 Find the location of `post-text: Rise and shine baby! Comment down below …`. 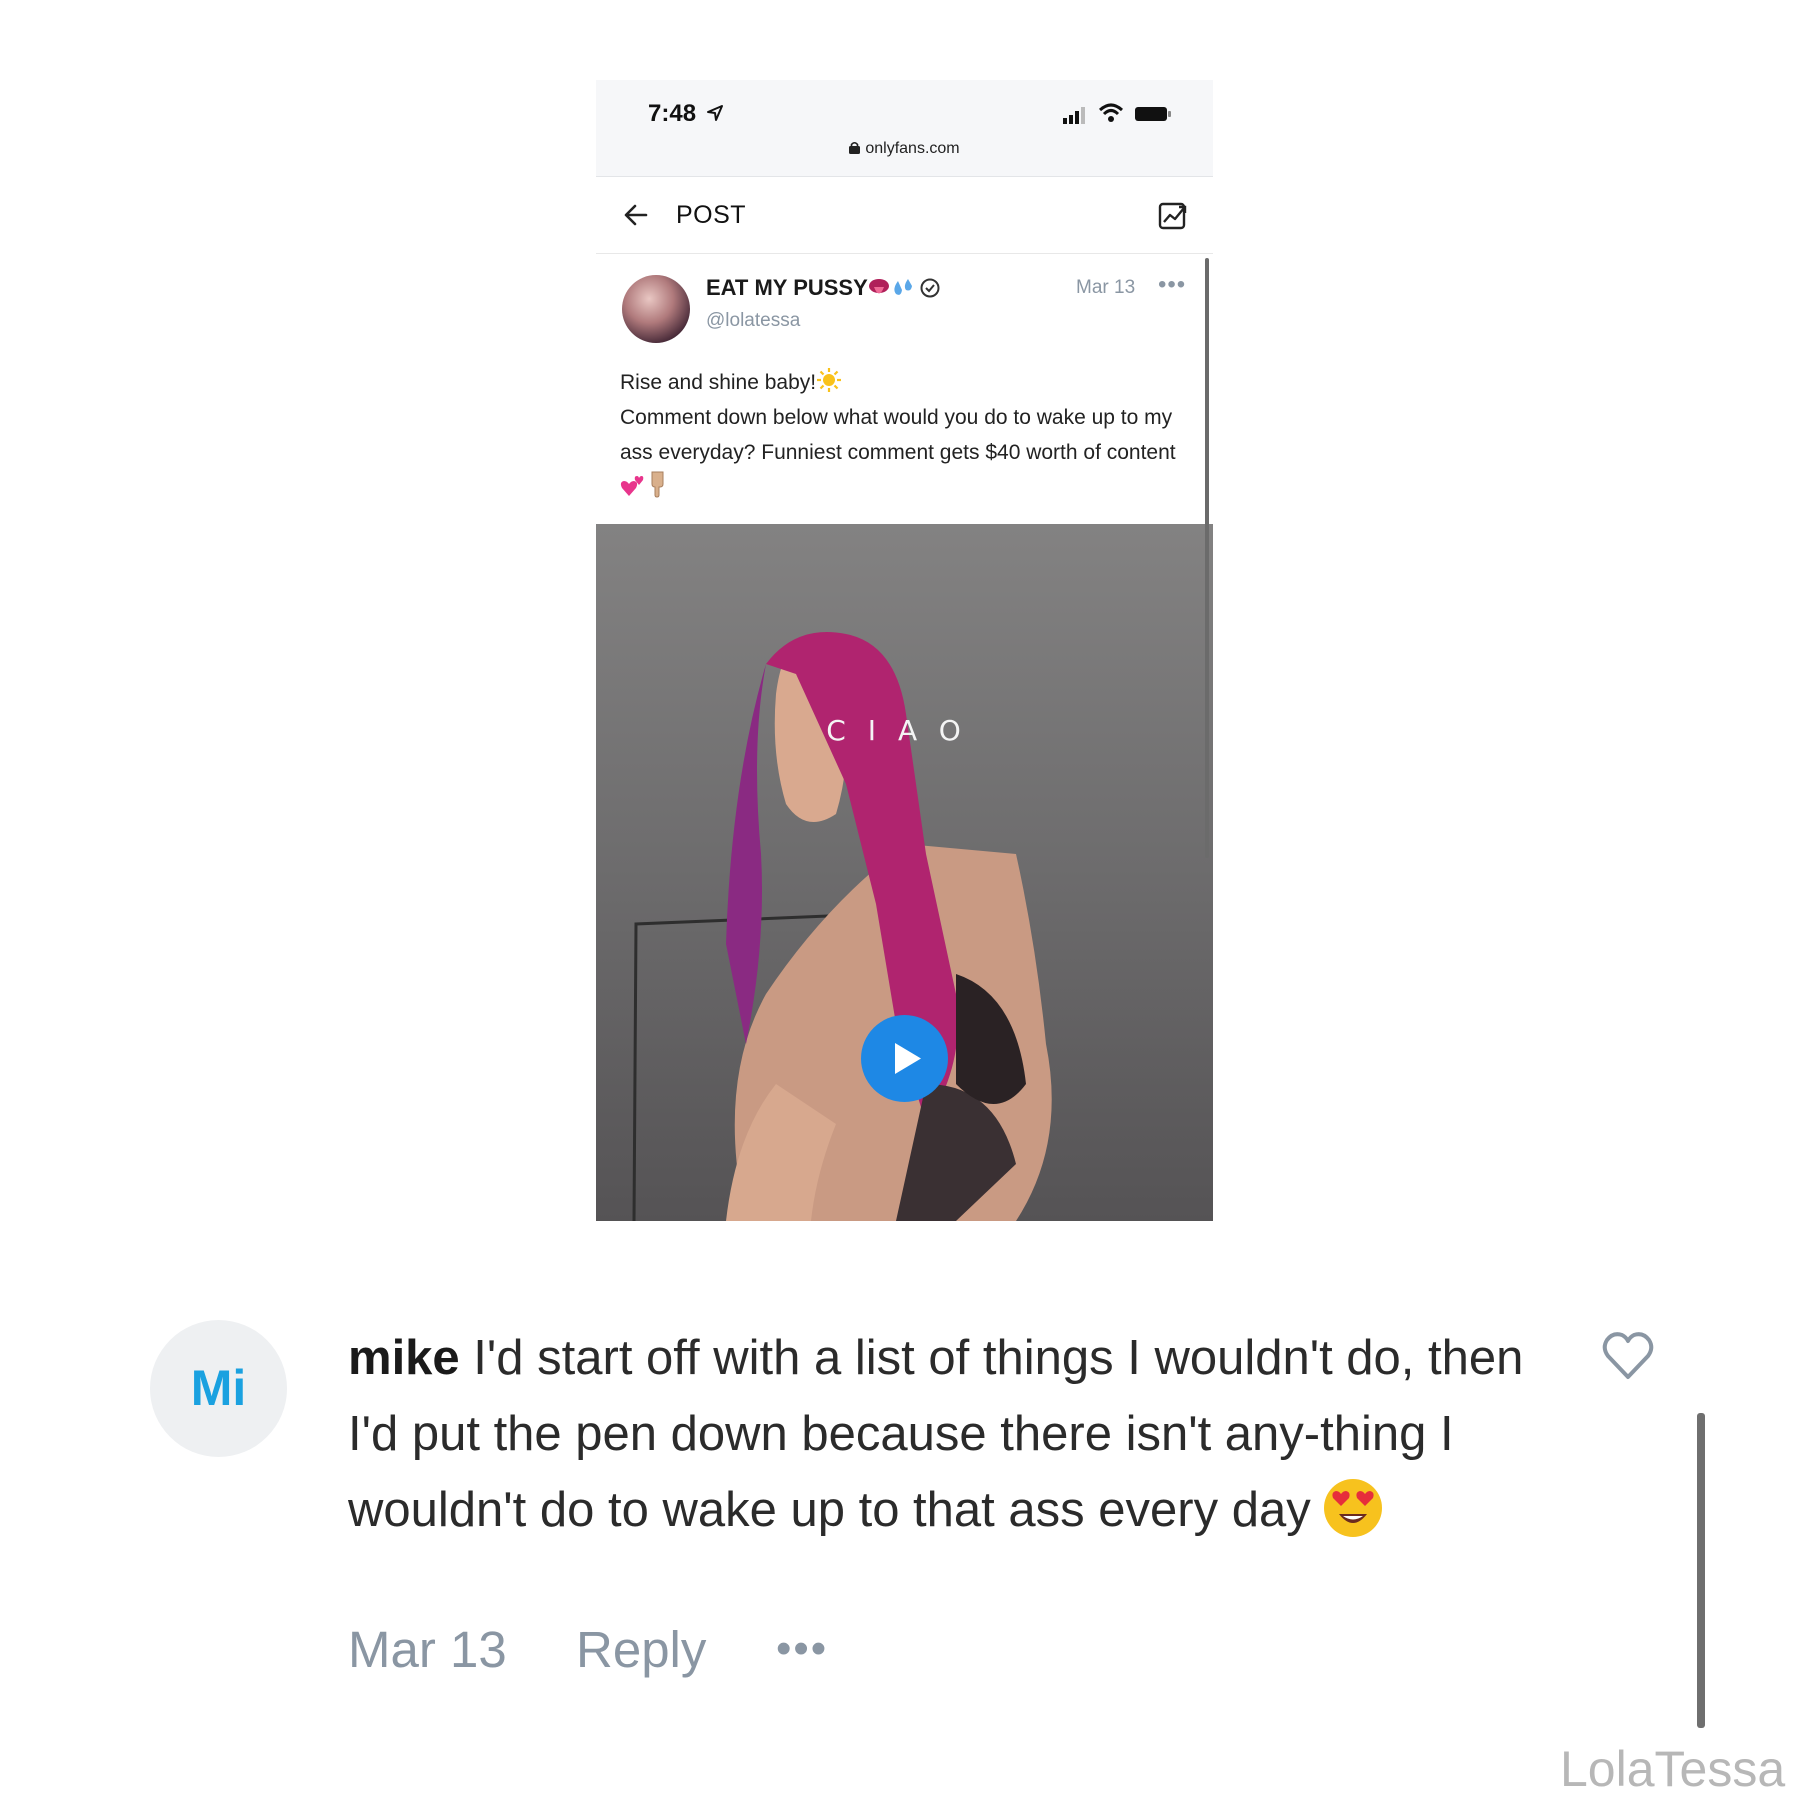

post-text: Rise and shine baby! Comment down below … is located at coordinates (907, 435).